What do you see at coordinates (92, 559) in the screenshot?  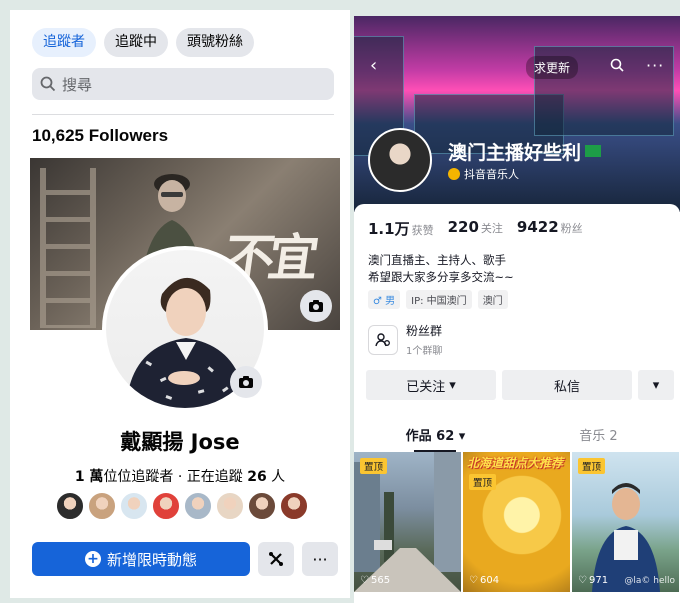 I see `plus-icon: +` at bounding box center [92, 559].